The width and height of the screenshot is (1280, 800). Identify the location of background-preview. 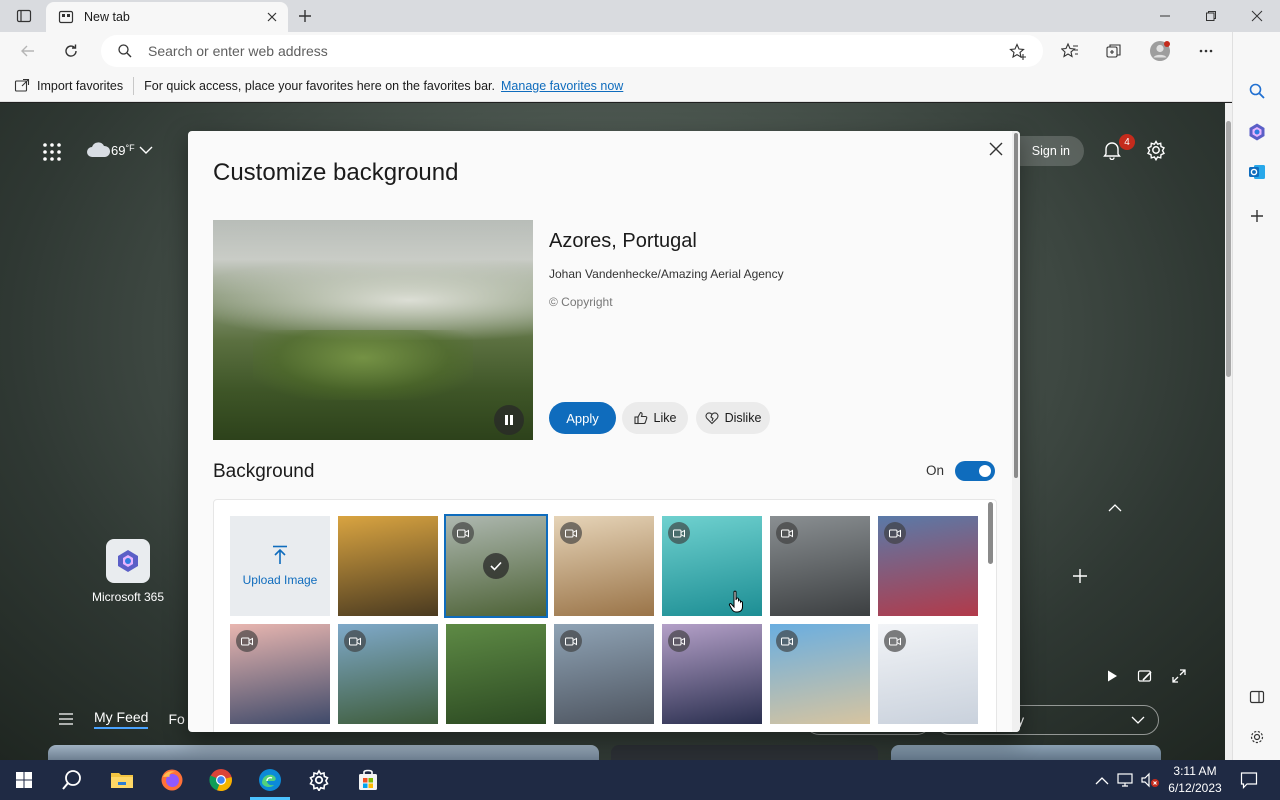
(373, 330).